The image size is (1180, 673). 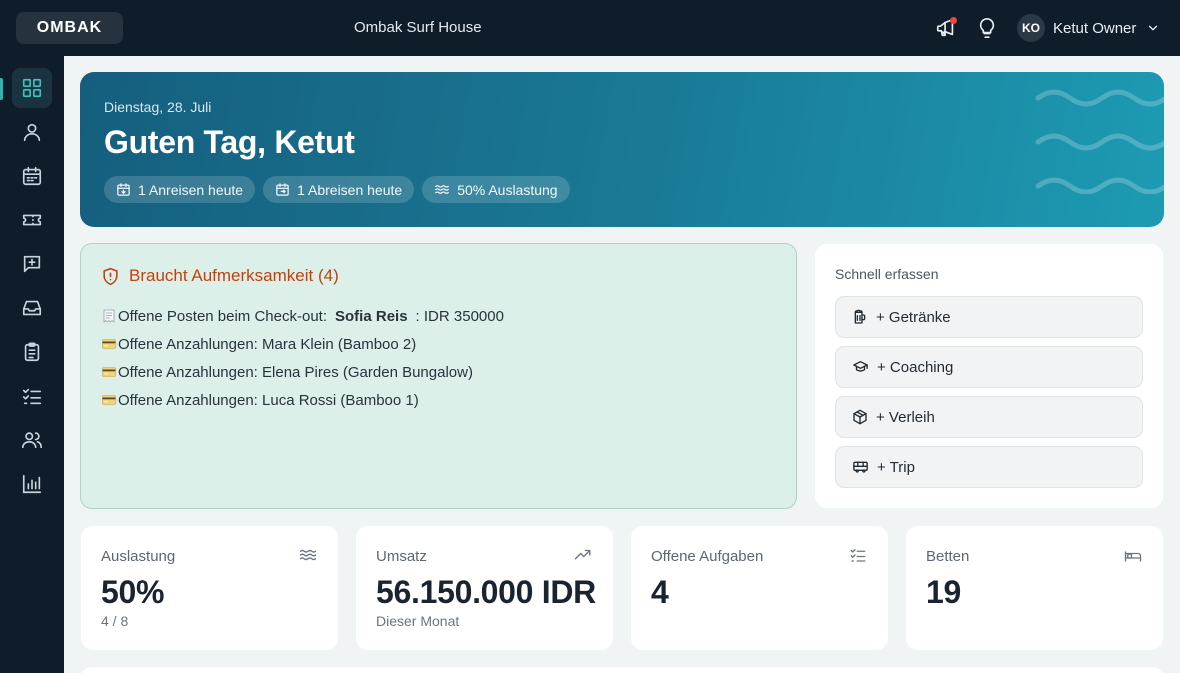 What do you see at coordinates (707, 556) in the screenshot?
I see `stat-label: Offene Aufgaben` at bounding box center [707, 556].